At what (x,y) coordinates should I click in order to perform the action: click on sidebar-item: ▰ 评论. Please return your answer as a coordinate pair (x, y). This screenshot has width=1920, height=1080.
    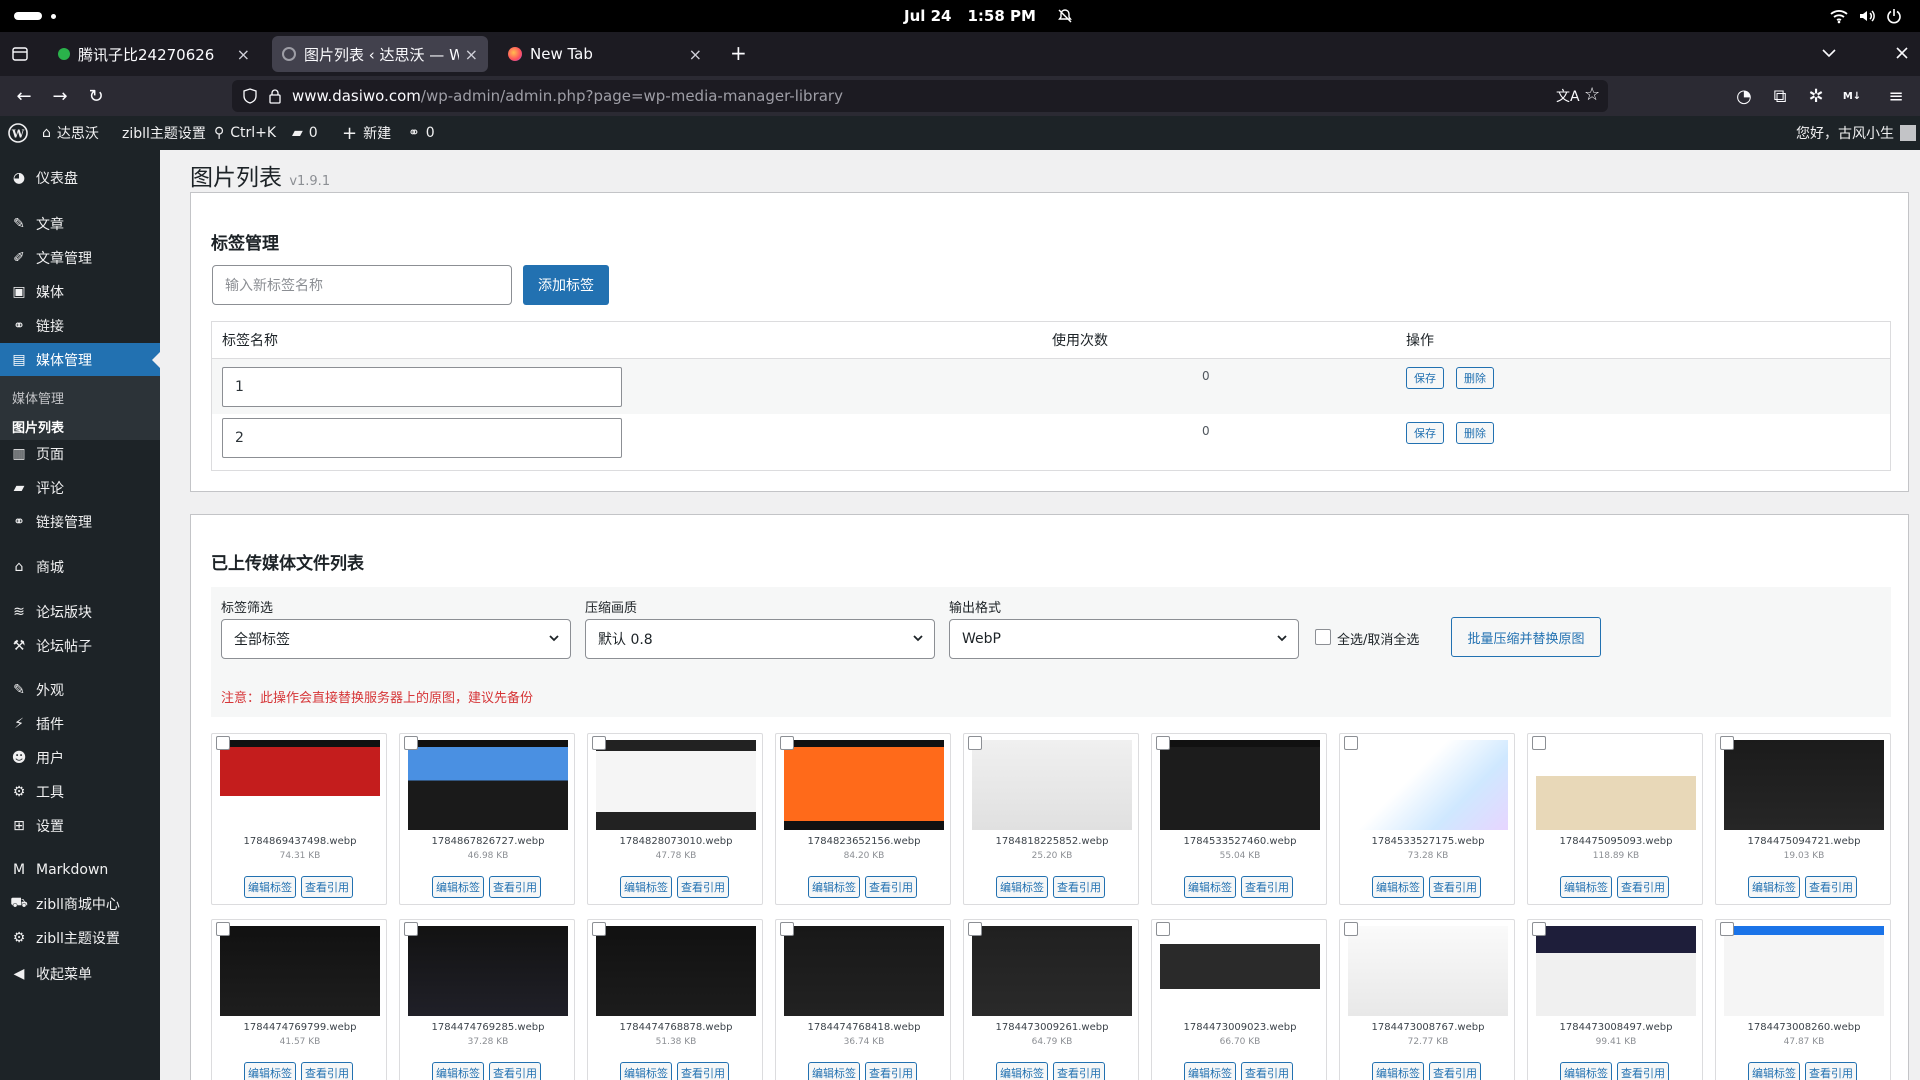
    Looking at the image, I should click on (80, 488).